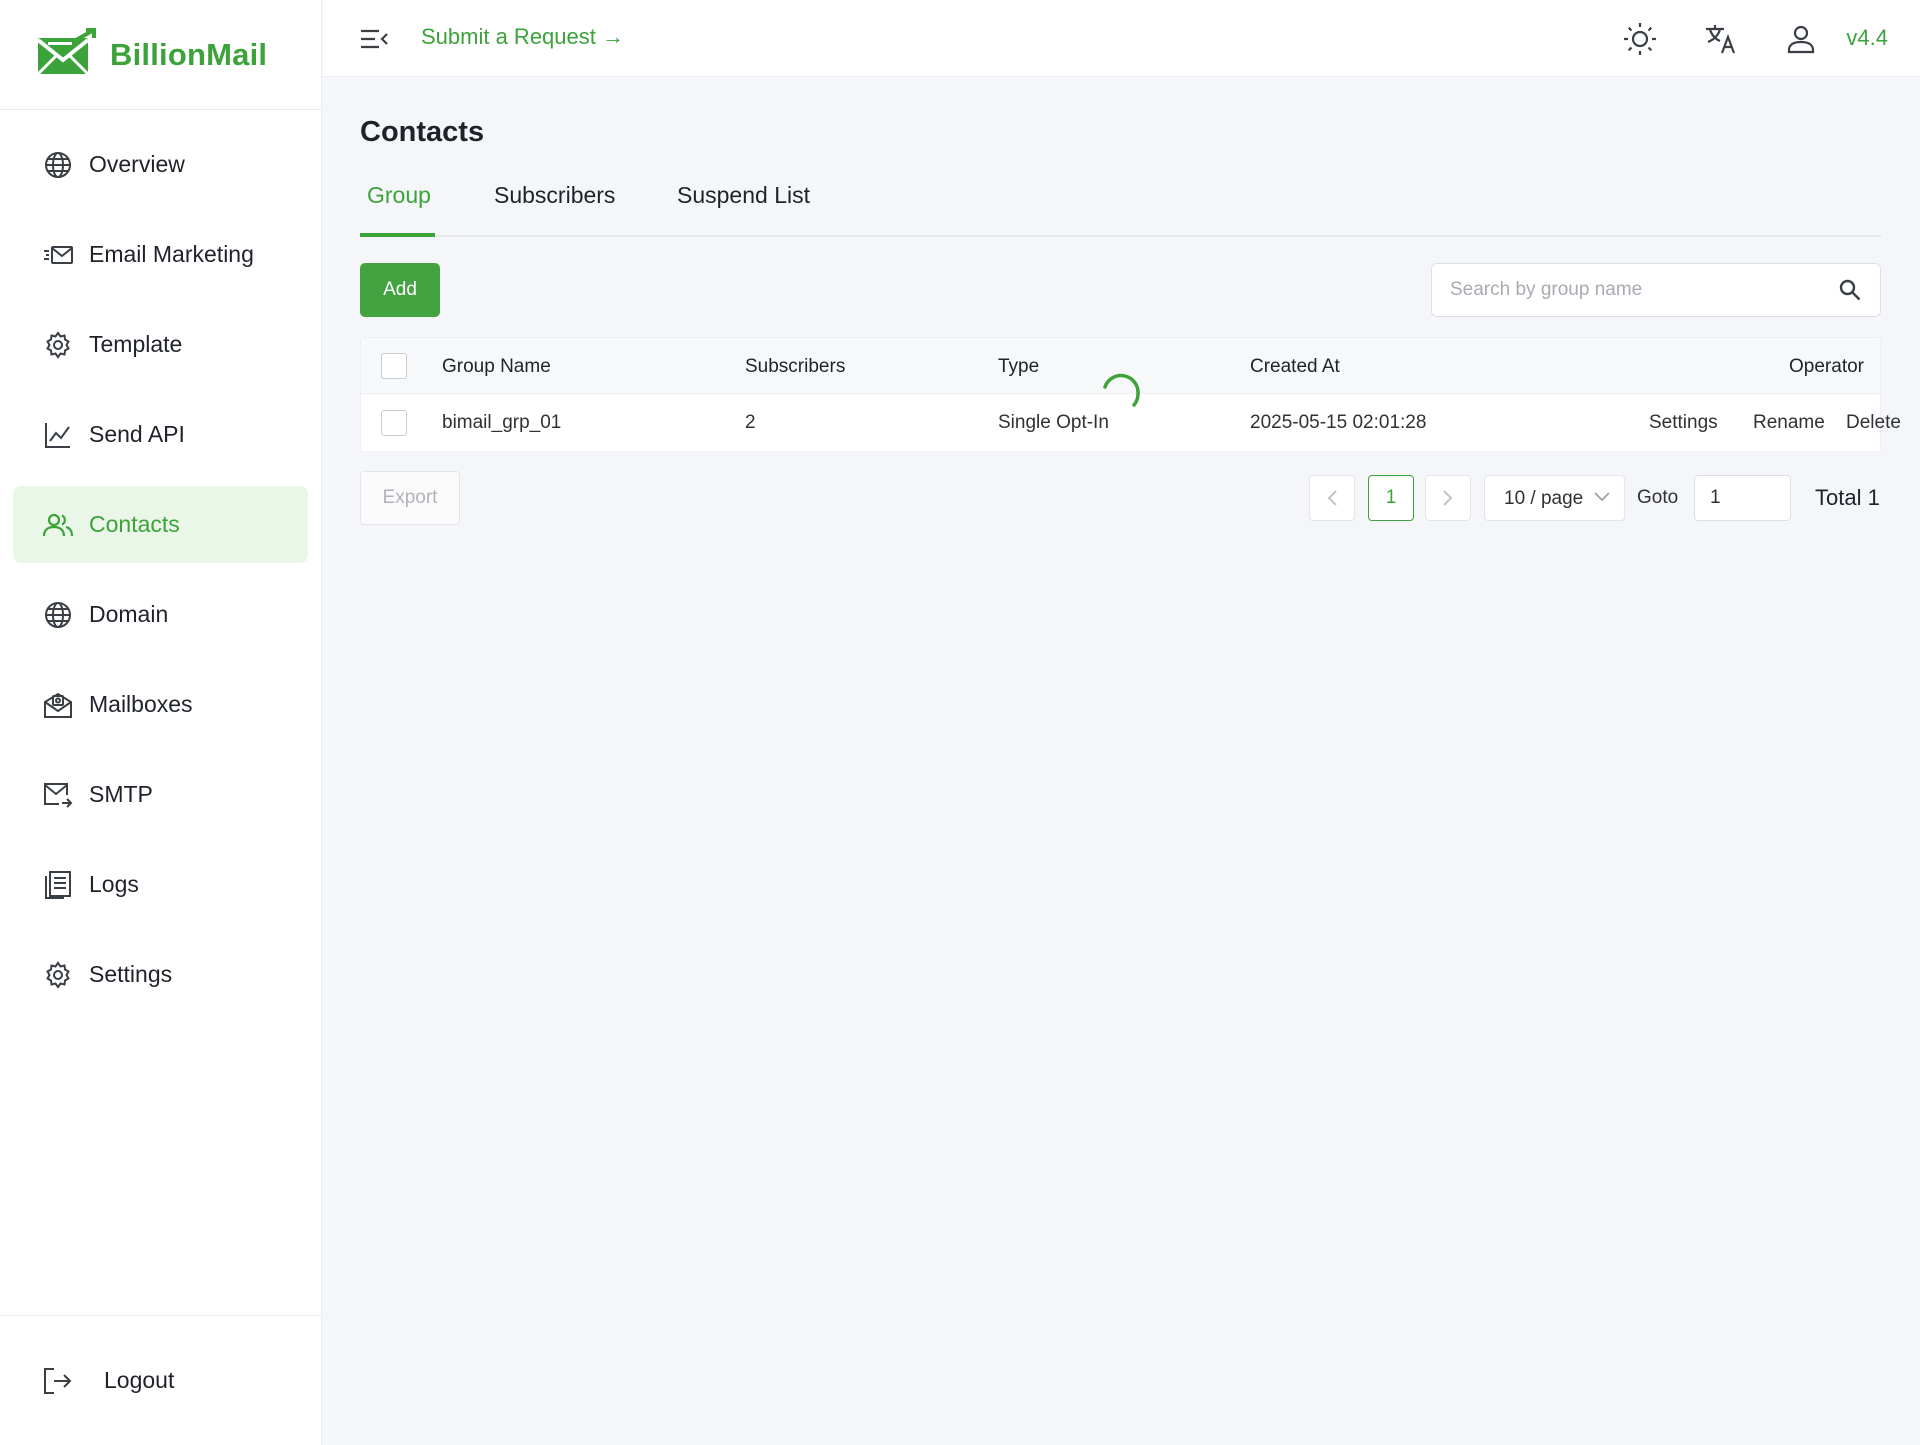 This screenshot has width=1920, height=1445. I want to click on sidebar-item-logs: Logs, so click(160, 884).